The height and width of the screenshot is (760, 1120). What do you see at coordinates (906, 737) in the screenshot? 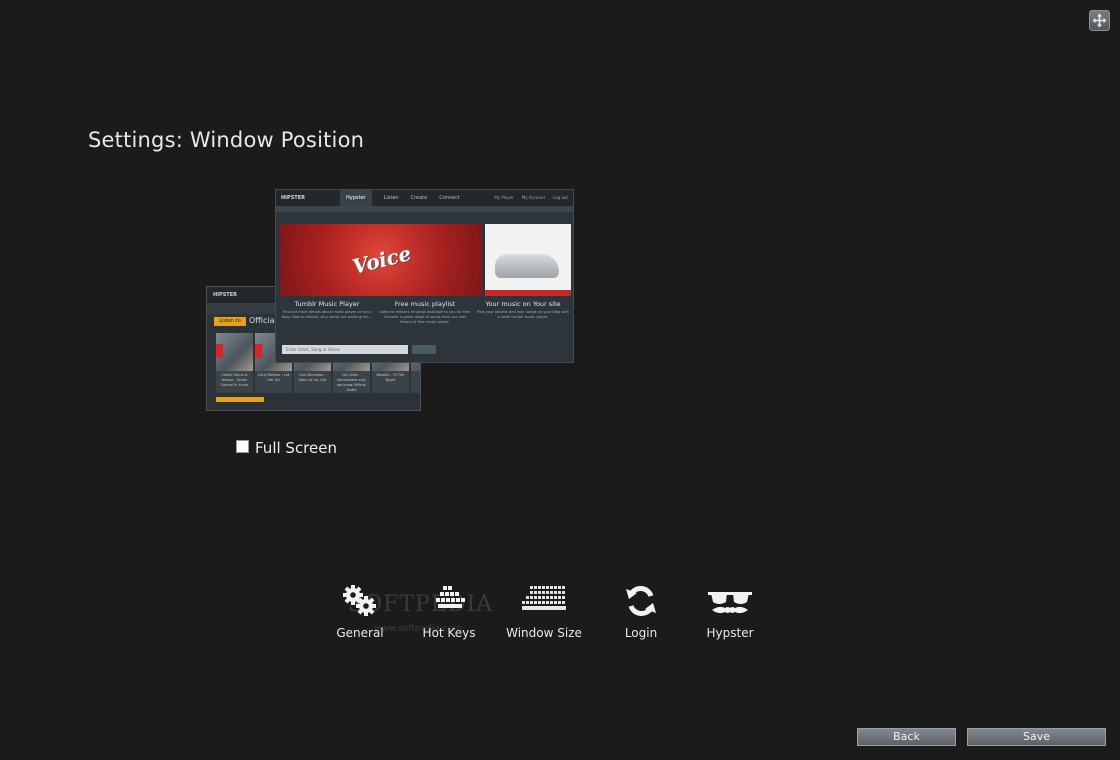
I see `back-button: Back` at bounding box center [906, 737].